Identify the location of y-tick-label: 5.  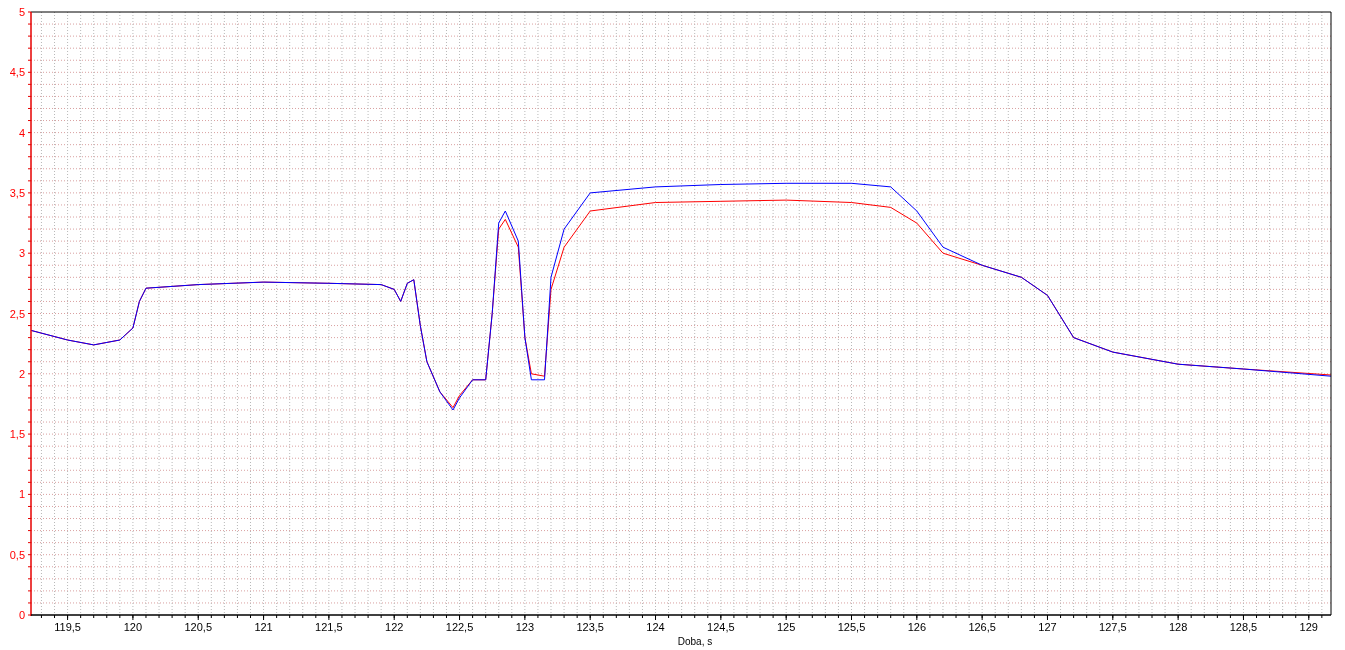
(21, 12).